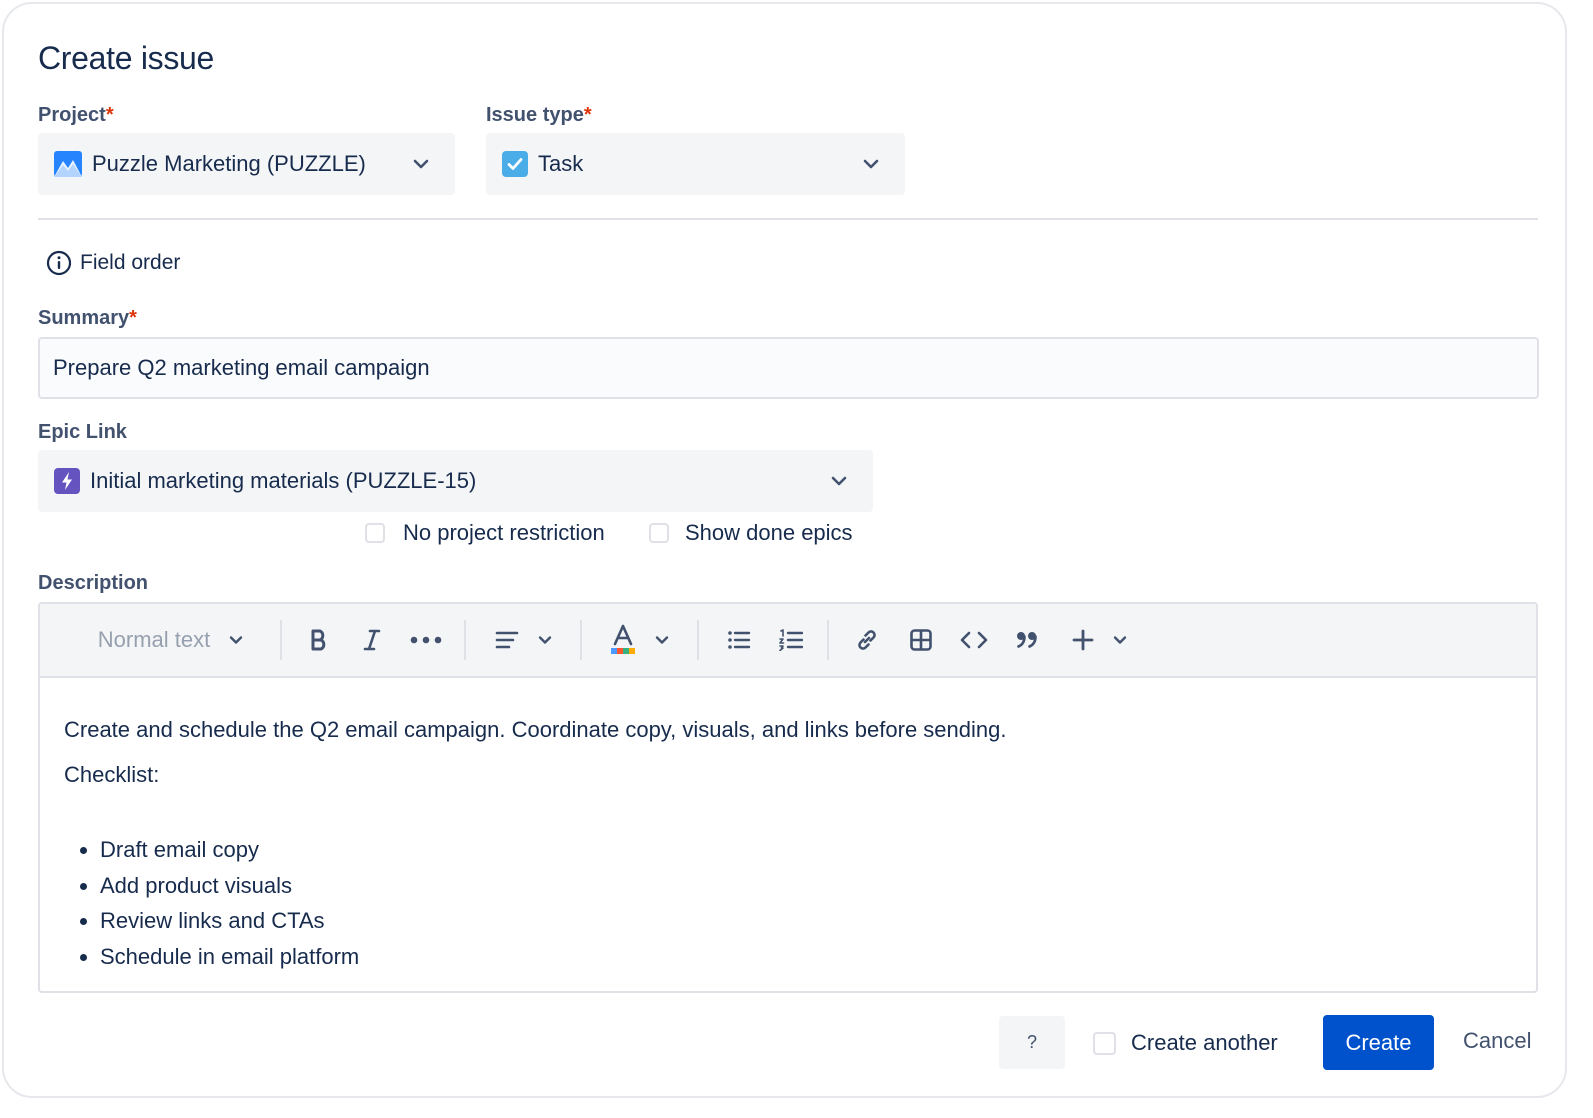  Describe the element at coordinates (515, 164) in the screenshot. I see `task-checkbox-icon` at that location.